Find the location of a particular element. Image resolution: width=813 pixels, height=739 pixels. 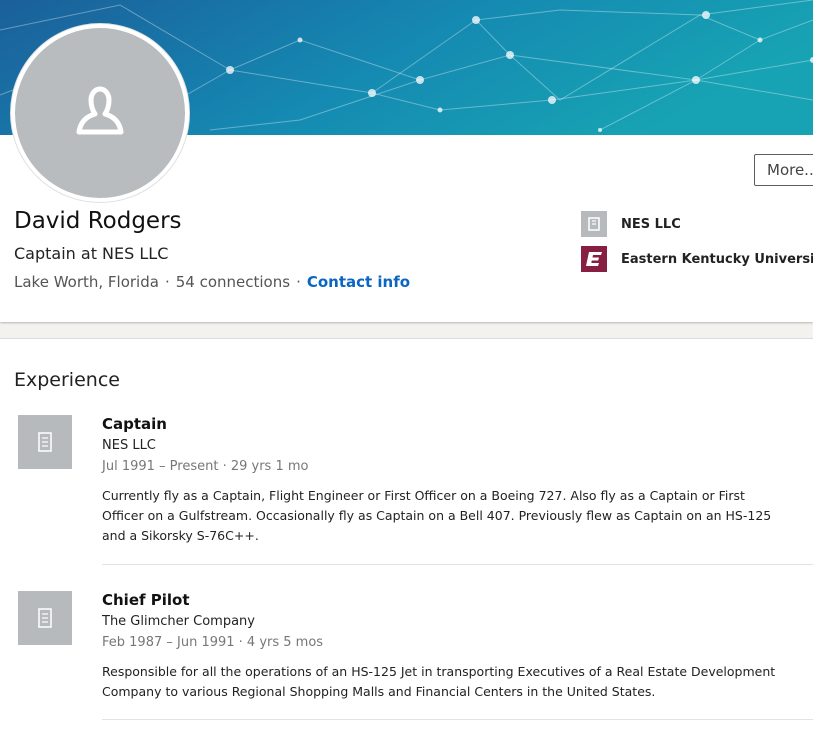

profile-avatar is located at coordinates (100, 113).